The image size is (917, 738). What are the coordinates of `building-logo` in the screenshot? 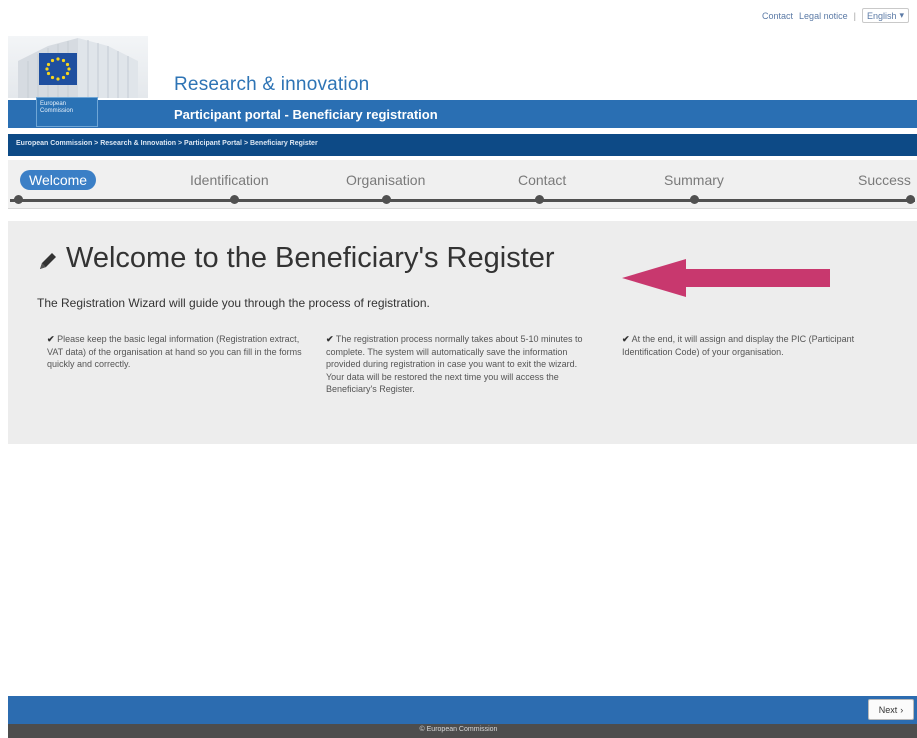 It's located at (78, 67).